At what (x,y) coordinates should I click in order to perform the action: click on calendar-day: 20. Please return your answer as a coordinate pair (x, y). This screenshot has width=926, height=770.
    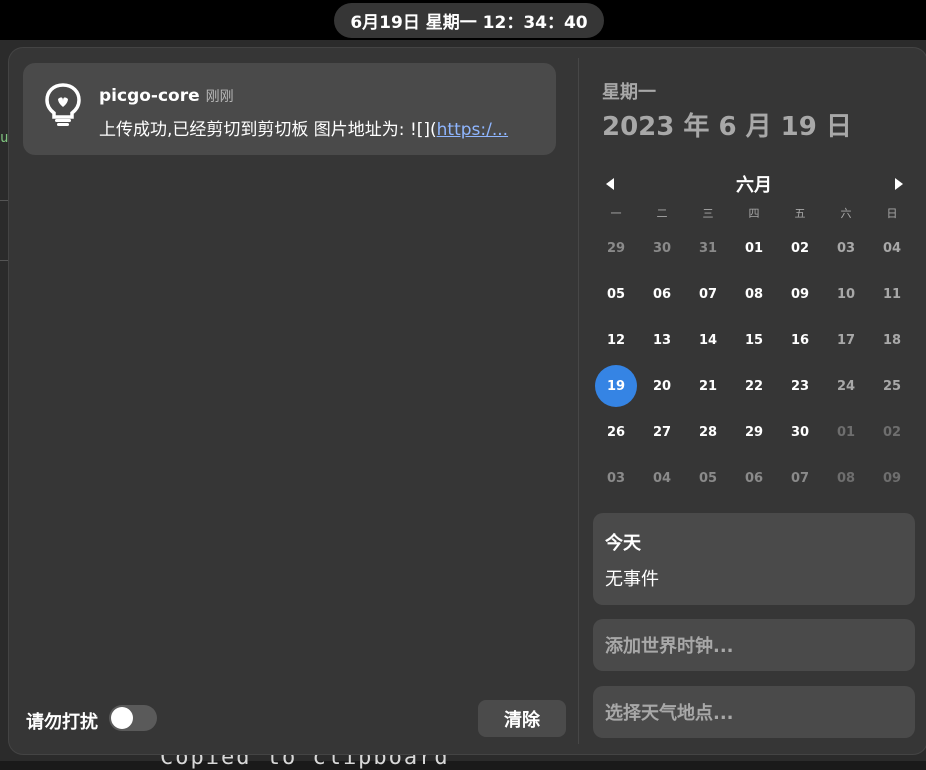
    Looking at the image, I should click on (662, 386).